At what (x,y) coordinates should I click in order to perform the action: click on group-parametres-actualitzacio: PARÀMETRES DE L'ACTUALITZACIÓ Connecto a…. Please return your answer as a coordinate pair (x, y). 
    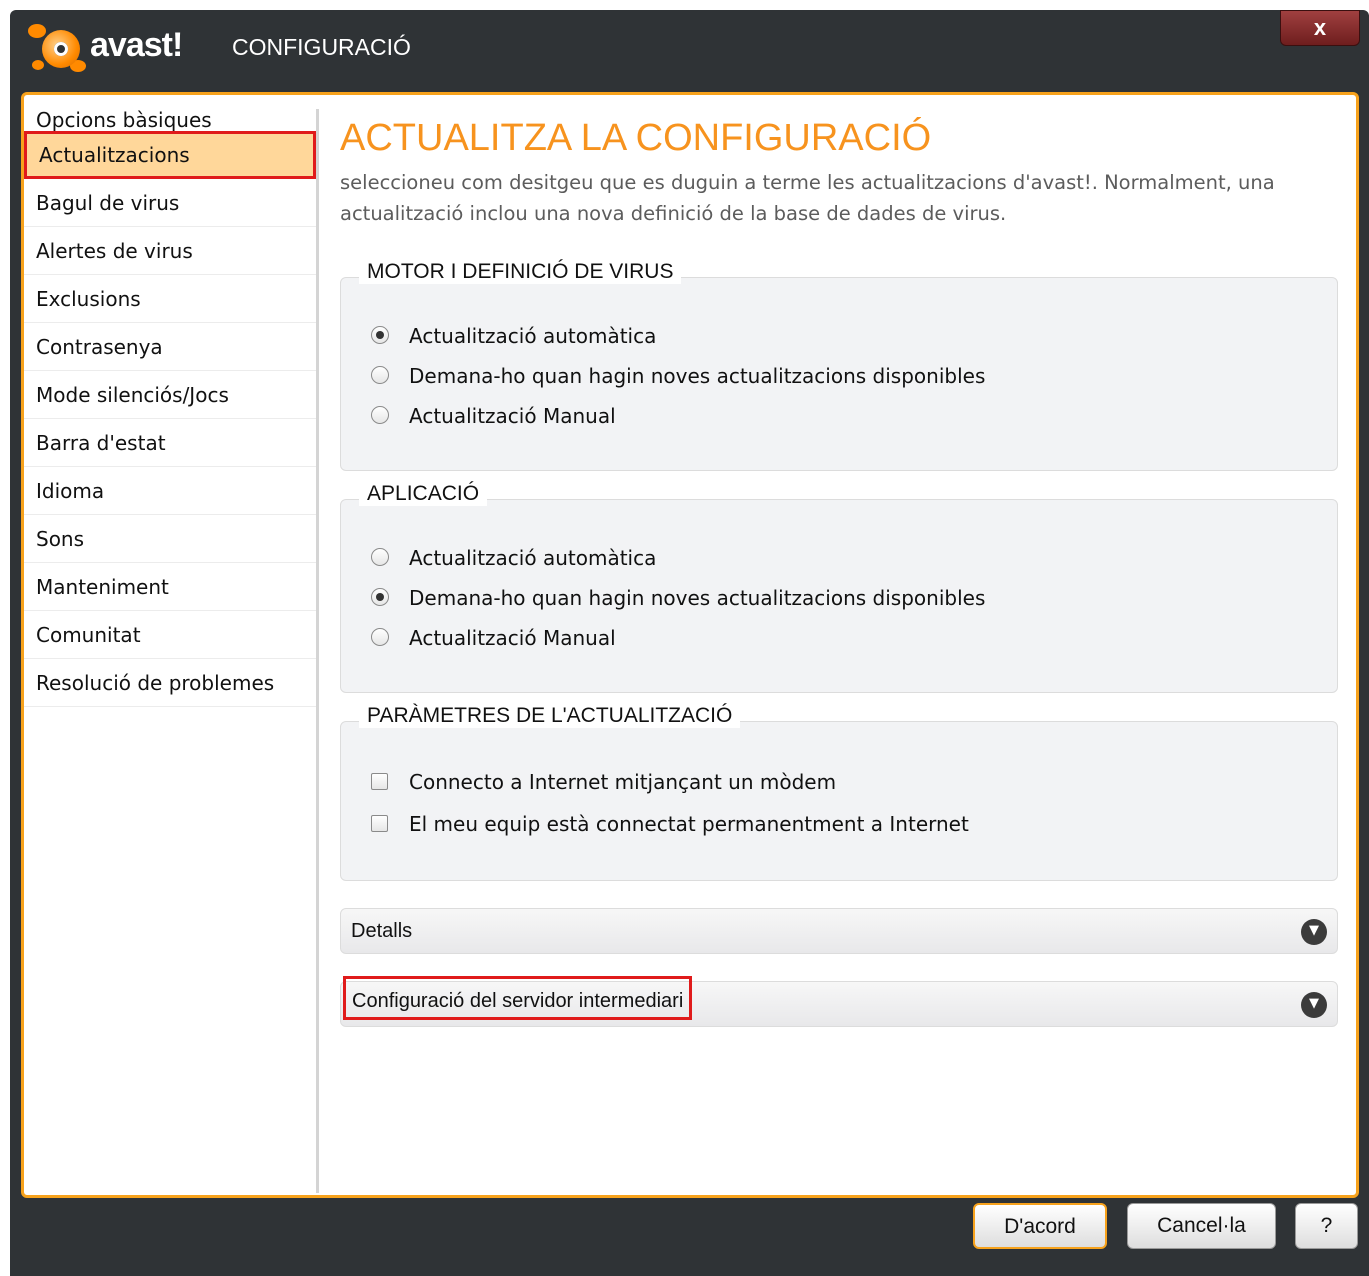
    Looking at the image, I should click on (839, 792).